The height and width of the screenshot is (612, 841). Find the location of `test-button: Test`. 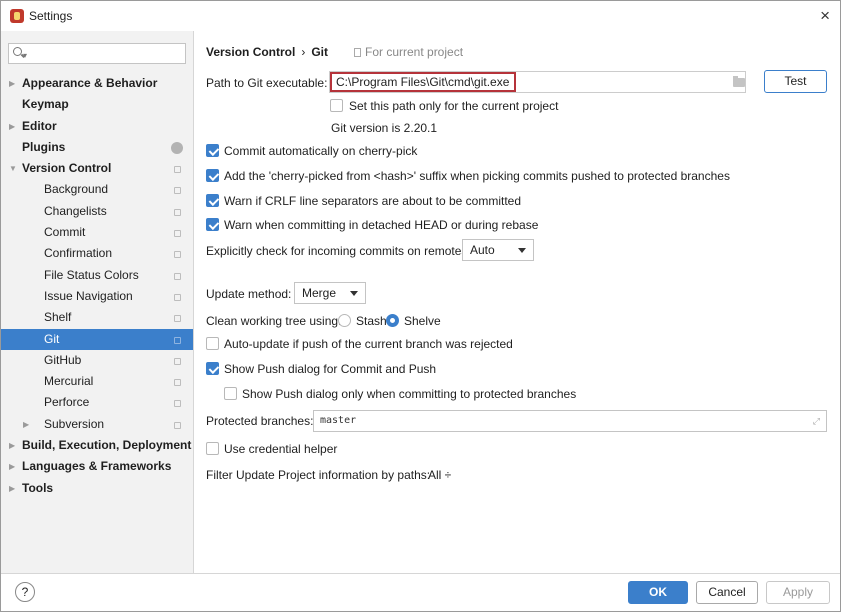

test-button: Test is located at coordinates (795, 81).